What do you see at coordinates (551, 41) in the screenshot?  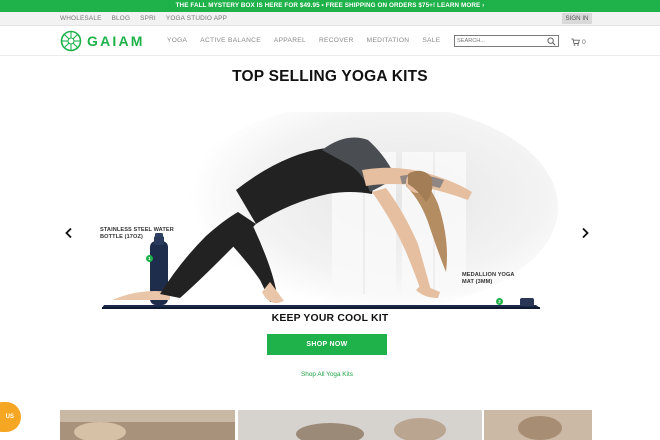 I see `search-icon` at bounding box center [551, 41].